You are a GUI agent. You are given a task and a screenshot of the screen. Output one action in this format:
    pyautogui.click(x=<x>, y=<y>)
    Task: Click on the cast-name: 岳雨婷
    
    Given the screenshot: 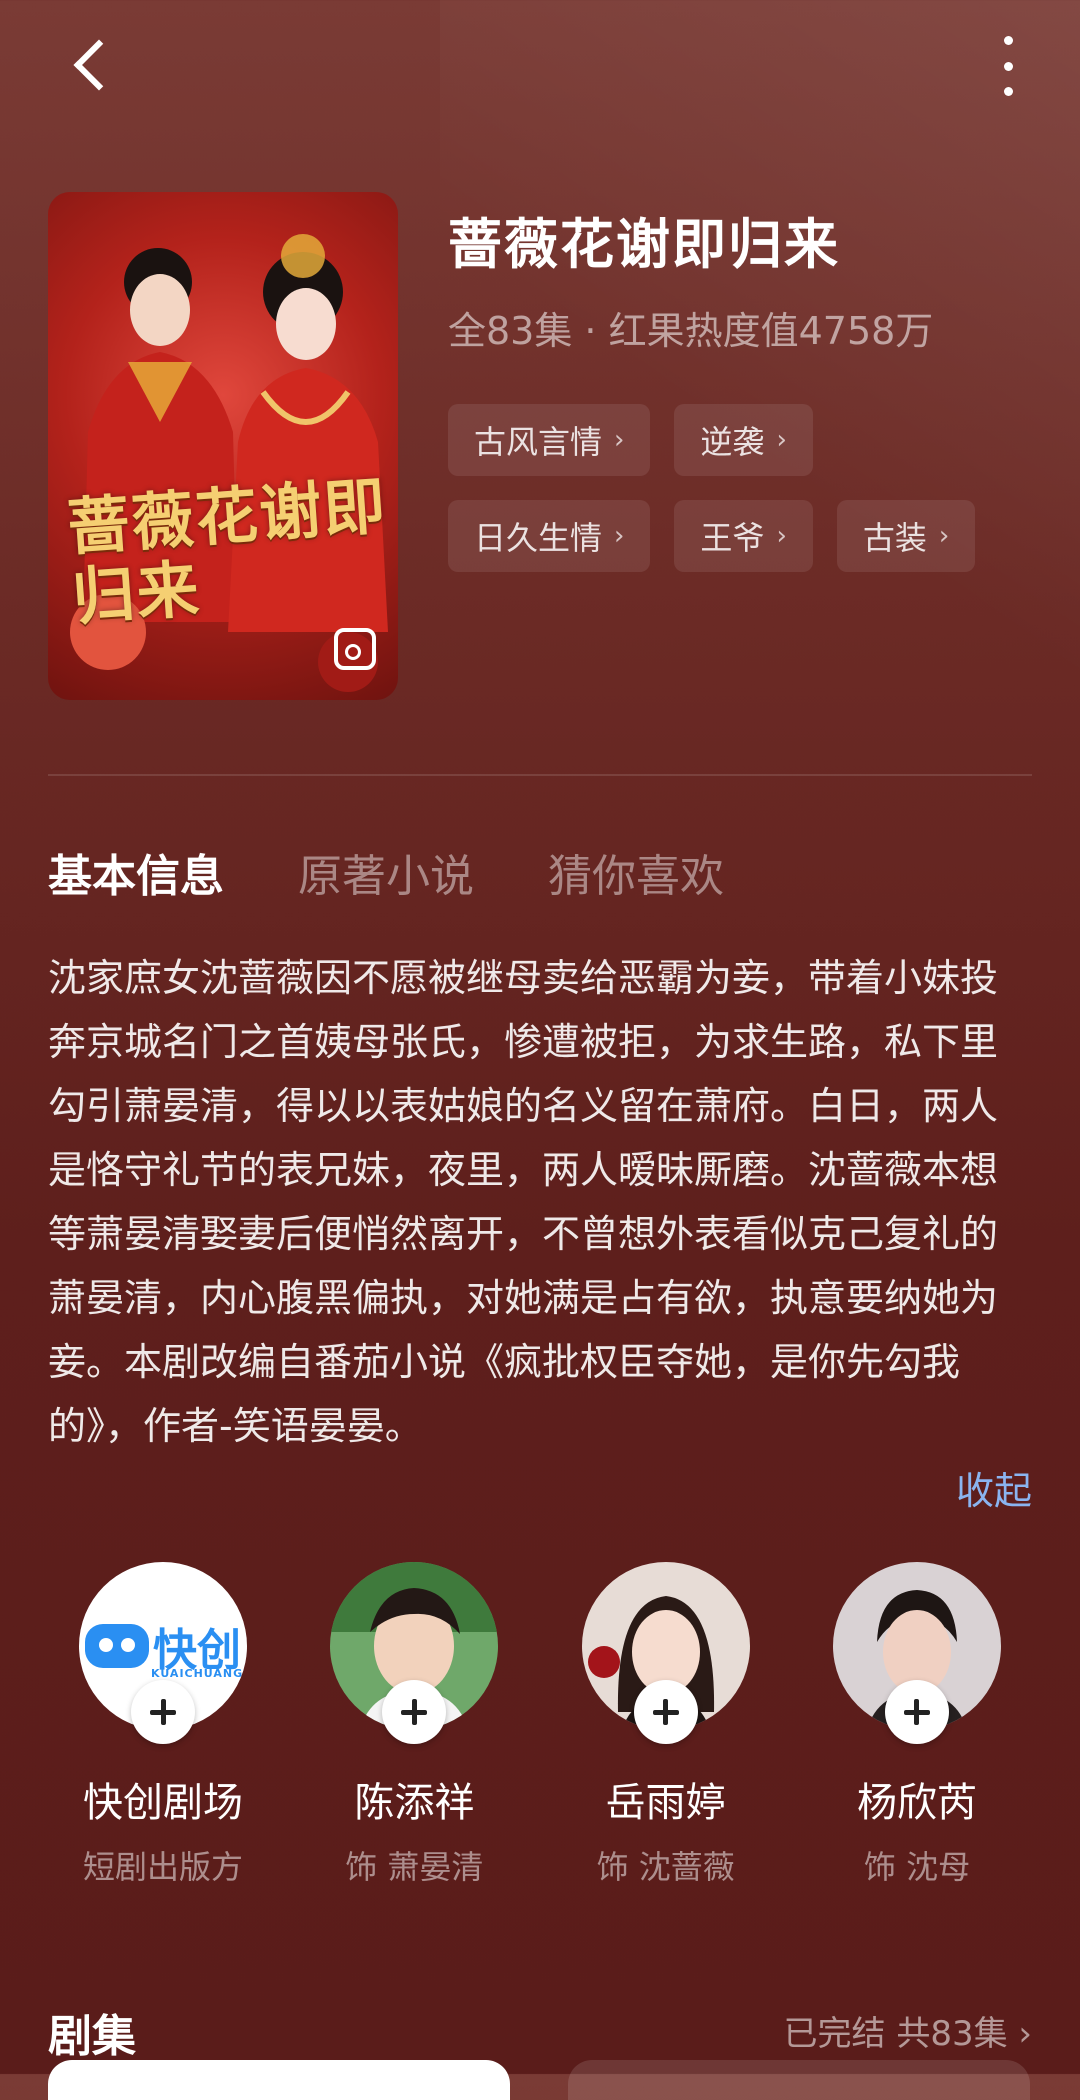 What is the action you would take?
    pyautogui.click(x=665, y=1803)
    